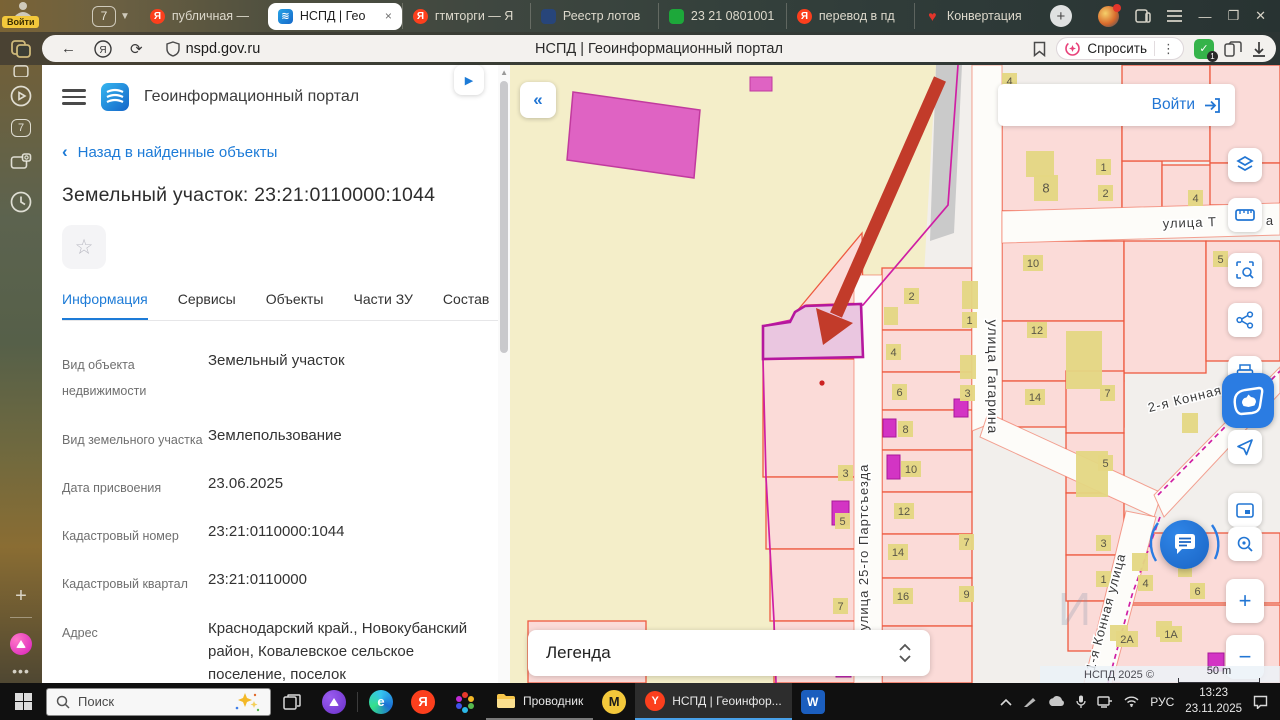 The width and height of the screenshot is (1280, 720). Describe the element at coordinates (388, 16) in the screenshot. I see `tab-close-icon: ×` at that location.